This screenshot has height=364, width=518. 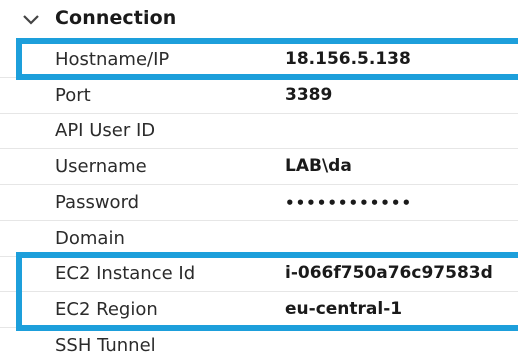 What do you see at coordinates (318, 166) in the screenshot?
I see `property-value: LAB\da` at bounding box center [318, 166].